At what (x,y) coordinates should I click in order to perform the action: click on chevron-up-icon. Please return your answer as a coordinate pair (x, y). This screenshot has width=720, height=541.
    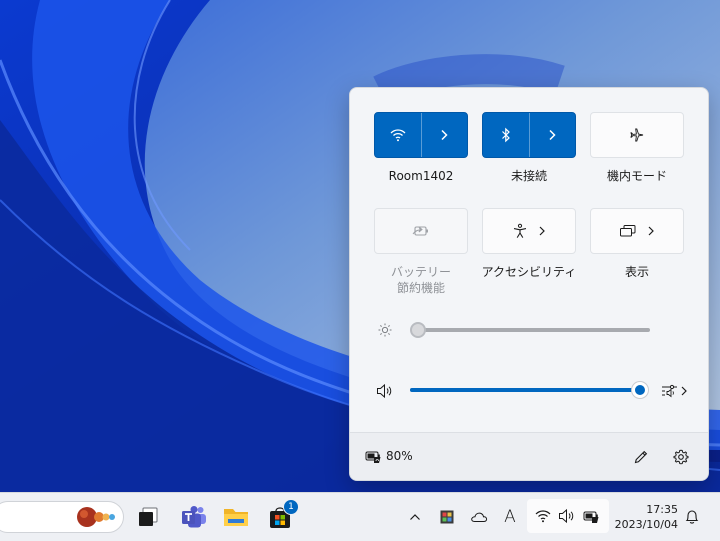
    Looking at the image, I should click on (415, 517).